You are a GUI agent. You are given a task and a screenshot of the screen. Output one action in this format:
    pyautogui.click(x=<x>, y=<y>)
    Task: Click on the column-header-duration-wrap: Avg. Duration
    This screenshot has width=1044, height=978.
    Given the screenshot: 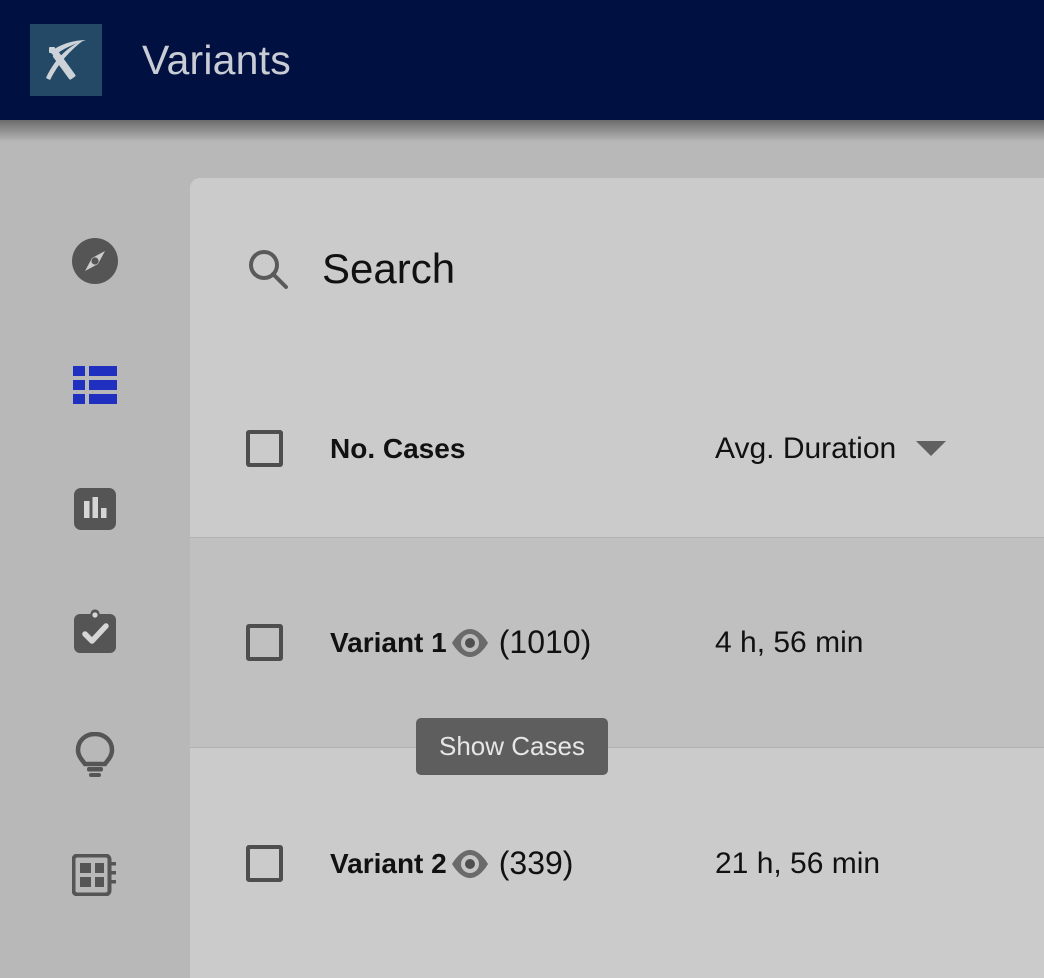 What is the action you would take?
    pyautogui.click(x=865, y=449)
    